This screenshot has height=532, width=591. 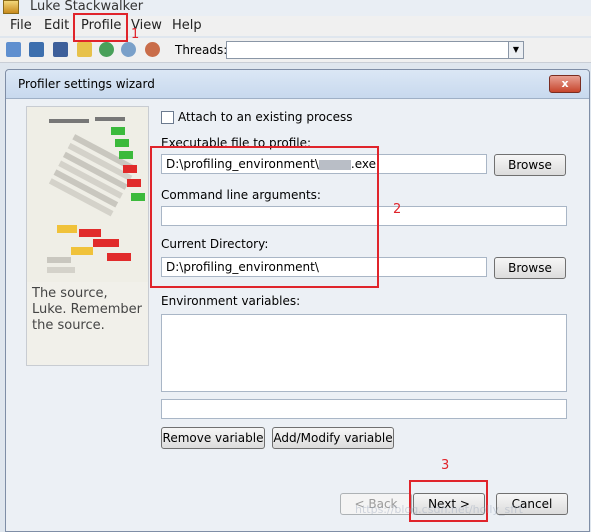 I want to click on annotation-number-1: 1, so click(x=135, y=34).